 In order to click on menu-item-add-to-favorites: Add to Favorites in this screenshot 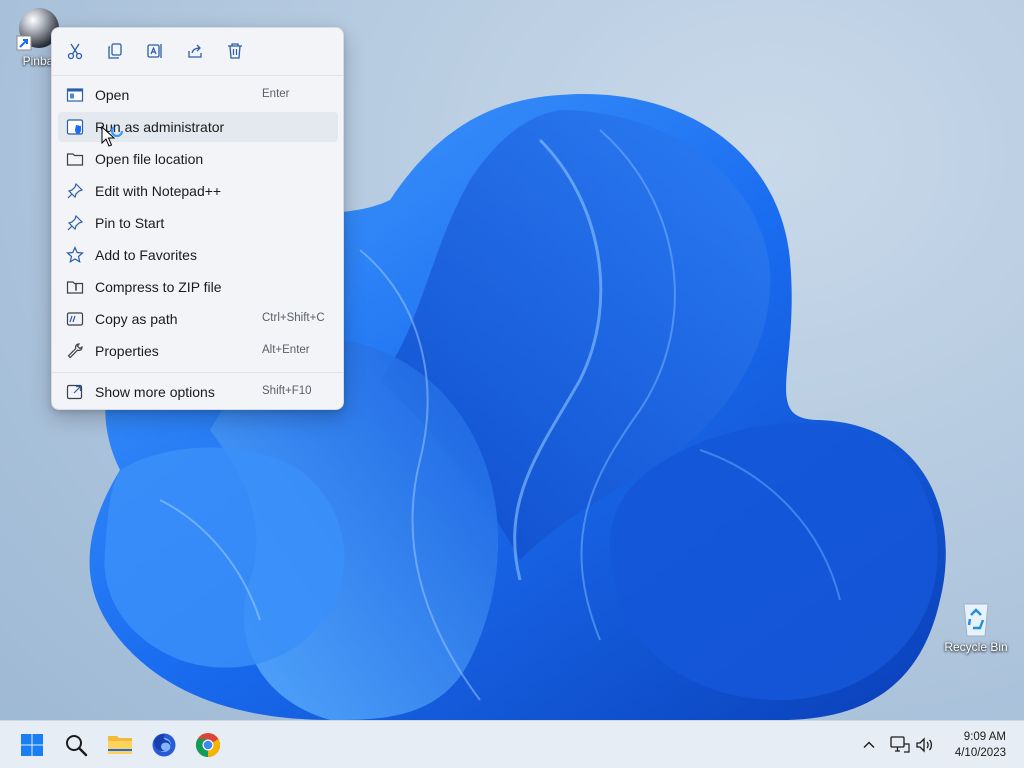, I will do `click(198, 255)`.